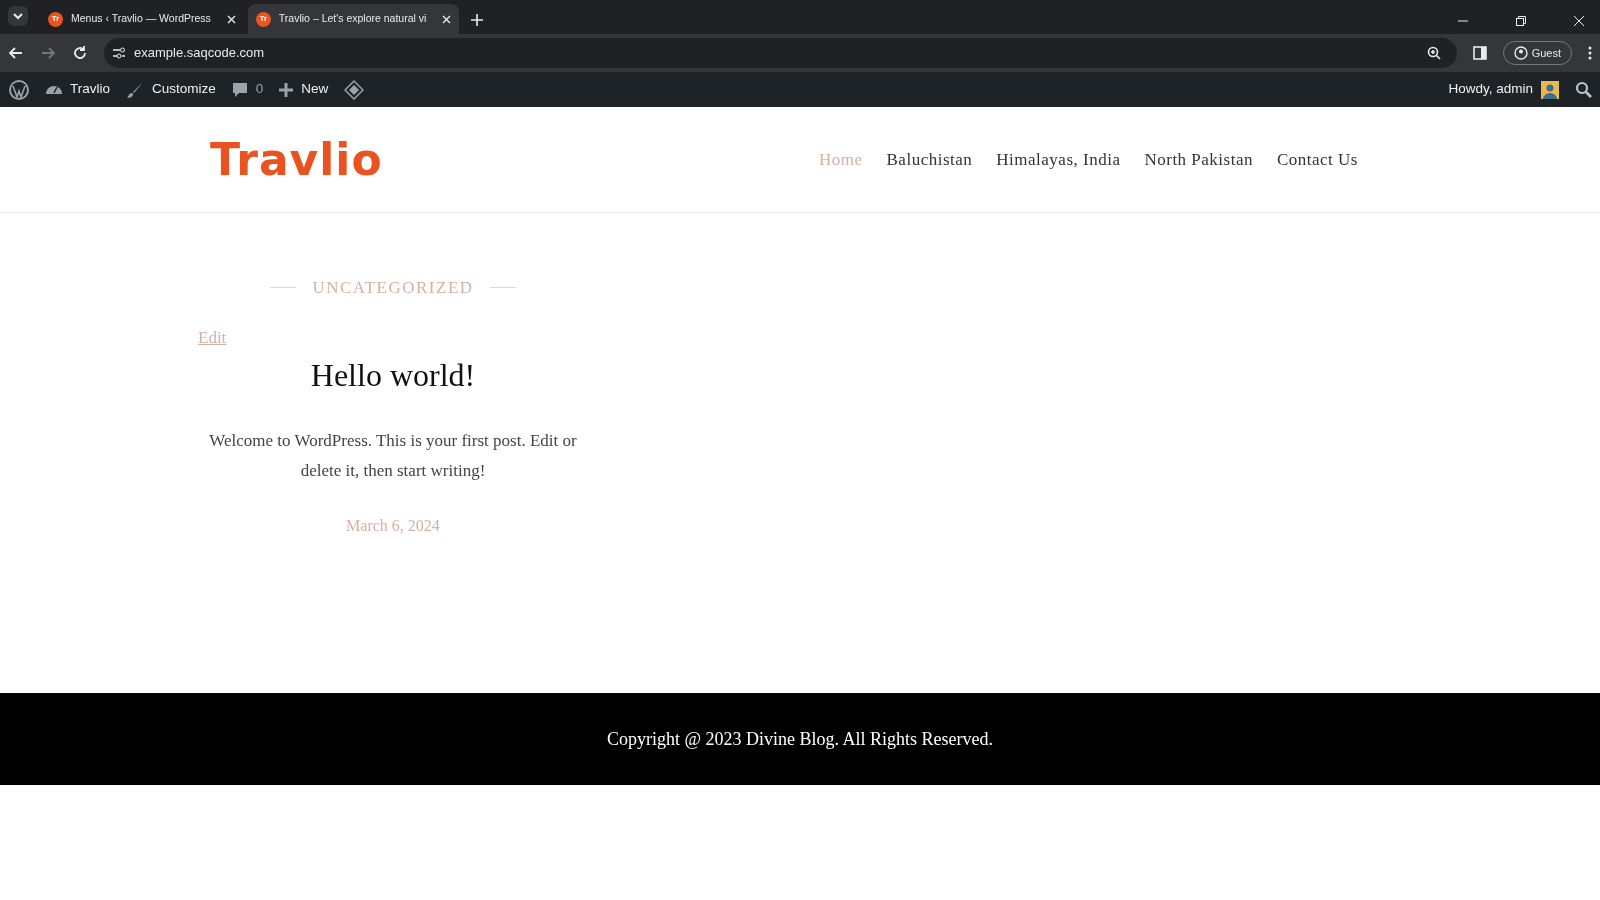 The image size is (1600, 900). What do you see at coordinates (16, 53) in the screenshot?
I see `back-icon` at bounding box center [16, 53].